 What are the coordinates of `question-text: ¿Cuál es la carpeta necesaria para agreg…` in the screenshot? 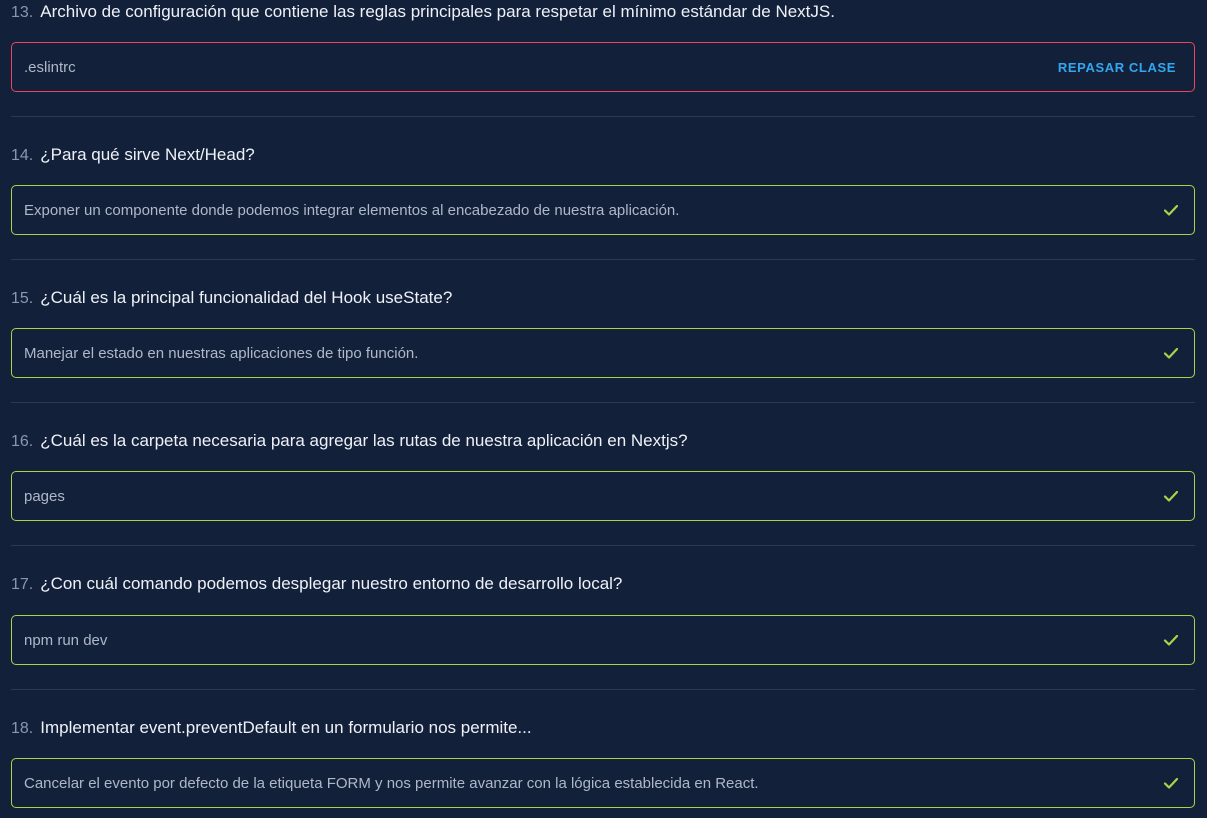 It's located at (364, 440).